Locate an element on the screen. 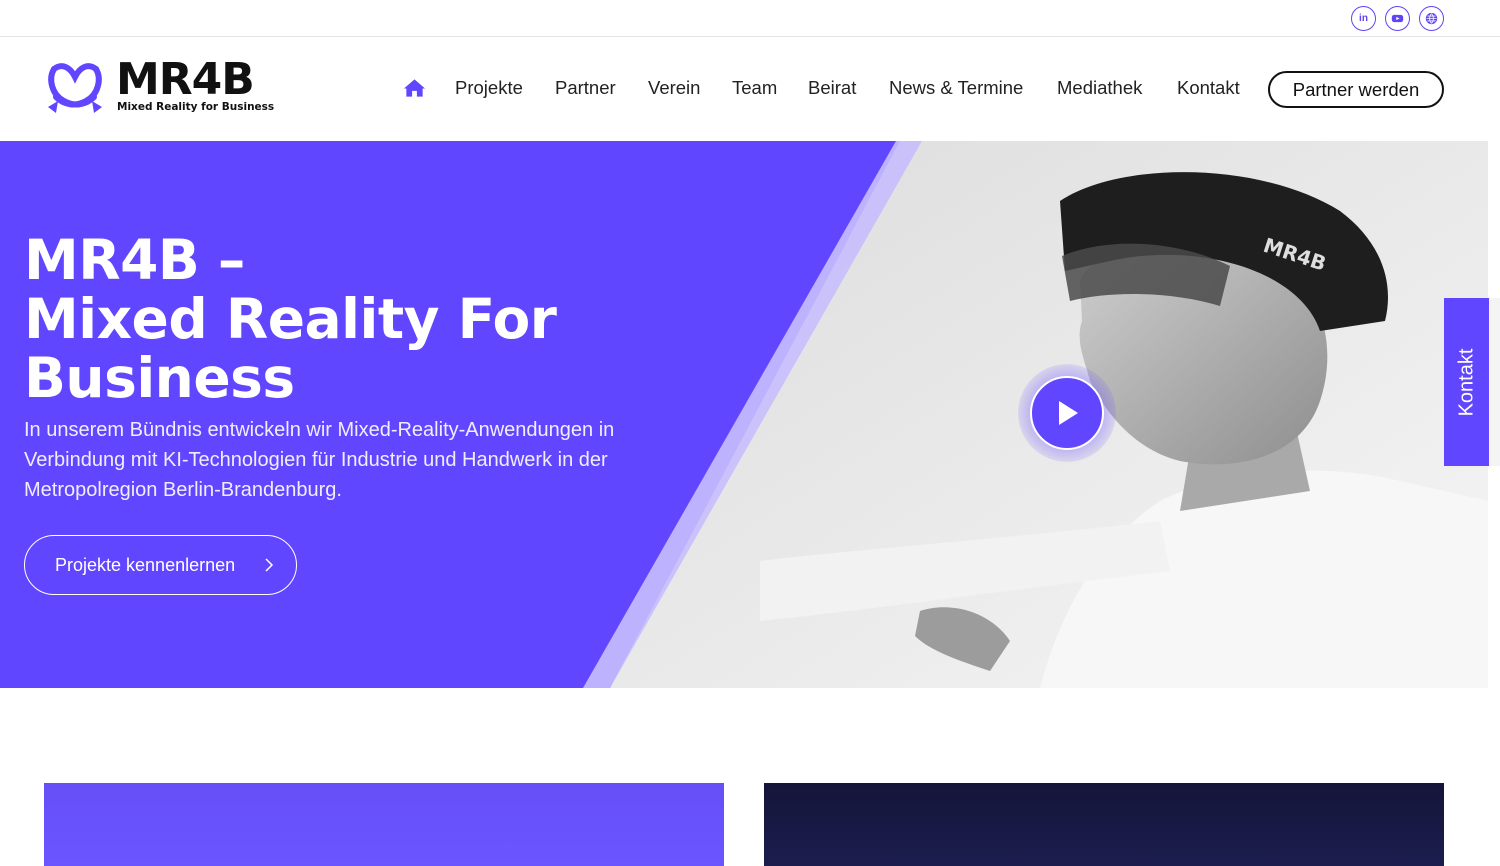 The height and width of the screenshot is (866, 1500). partner-werden-button: Partner werden is located at coordinates (1356, 89).